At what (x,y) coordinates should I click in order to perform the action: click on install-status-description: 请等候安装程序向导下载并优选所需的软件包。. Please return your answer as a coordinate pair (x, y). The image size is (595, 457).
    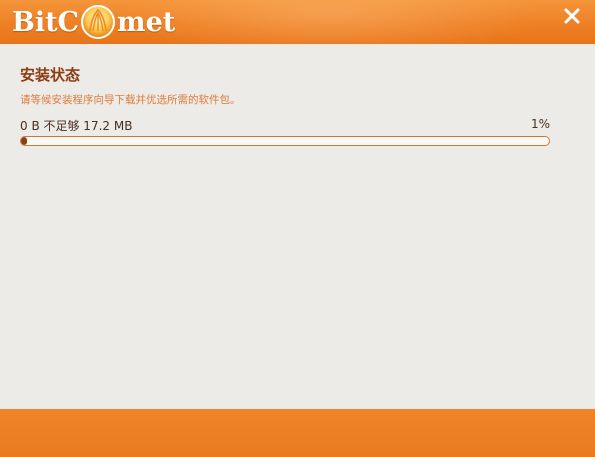
    Looking at the image, I should click on (130, 100).